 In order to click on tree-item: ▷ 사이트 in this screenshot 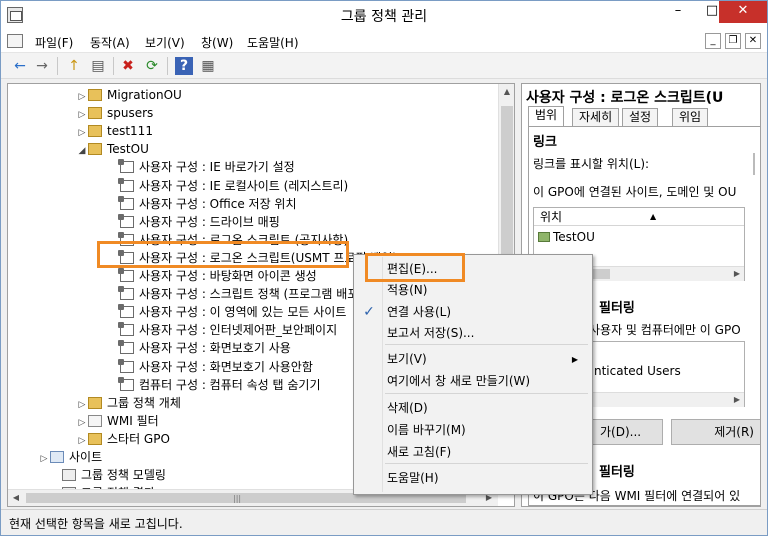, I will do `click(70, 458)`.